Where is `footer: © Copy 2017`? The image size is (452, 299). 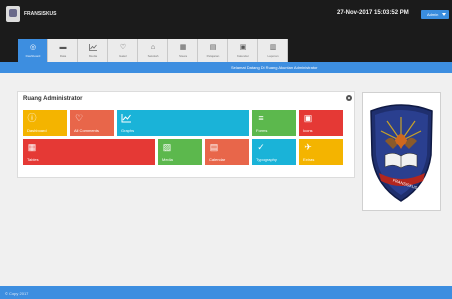
footer: © Copy 2017 is located at coordinates (226, 292).